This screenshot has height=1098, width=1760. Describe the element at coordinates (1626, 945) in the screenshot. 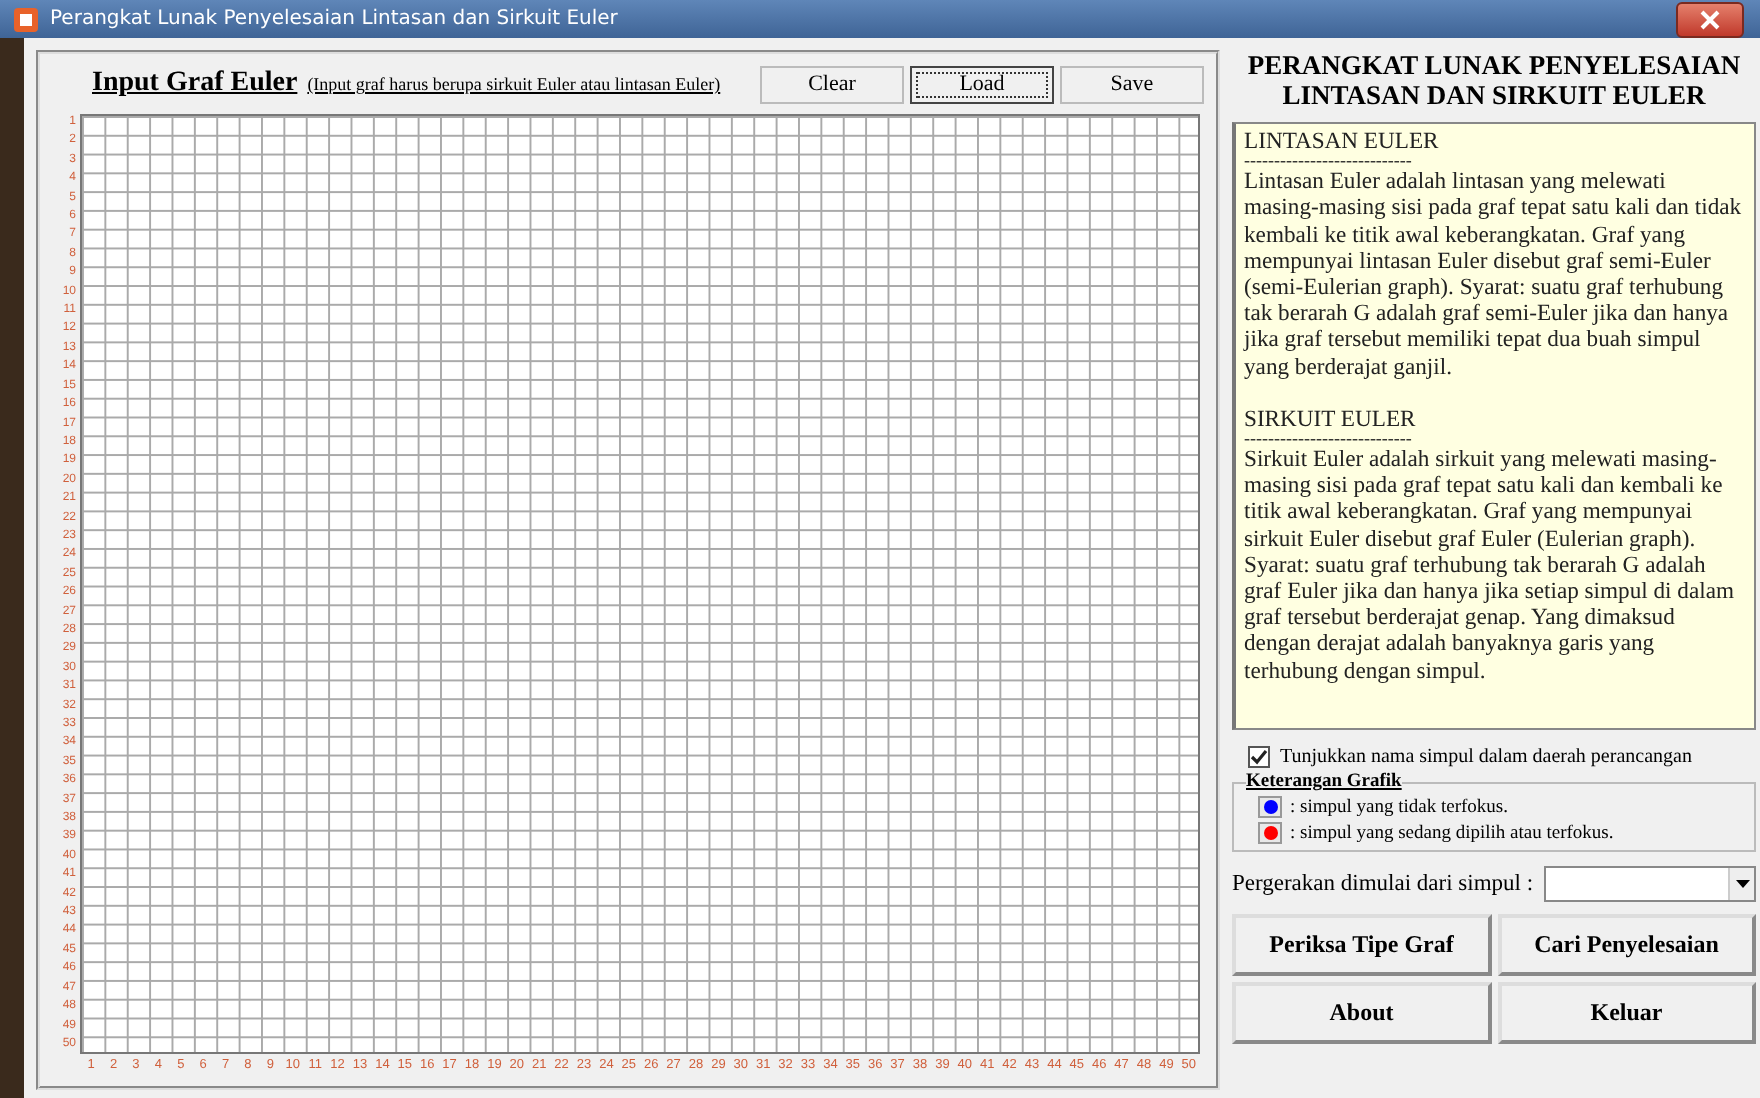

I see `action-button: Cari Penyelesaian` at that location.